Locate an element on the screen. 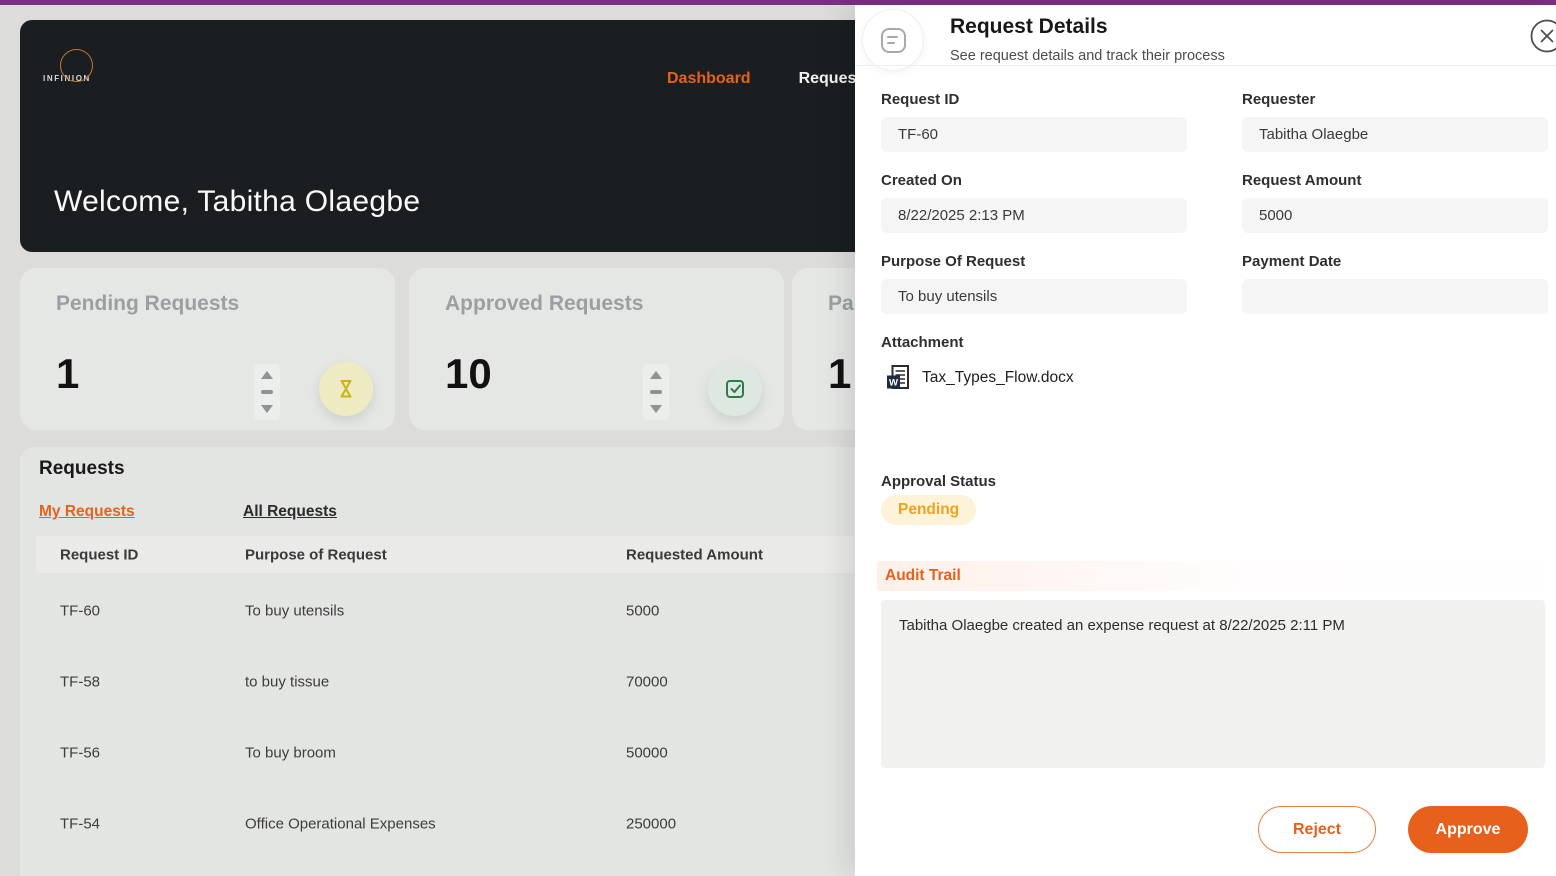  cell-amount: 250000 is located at coordinates (651, 823).